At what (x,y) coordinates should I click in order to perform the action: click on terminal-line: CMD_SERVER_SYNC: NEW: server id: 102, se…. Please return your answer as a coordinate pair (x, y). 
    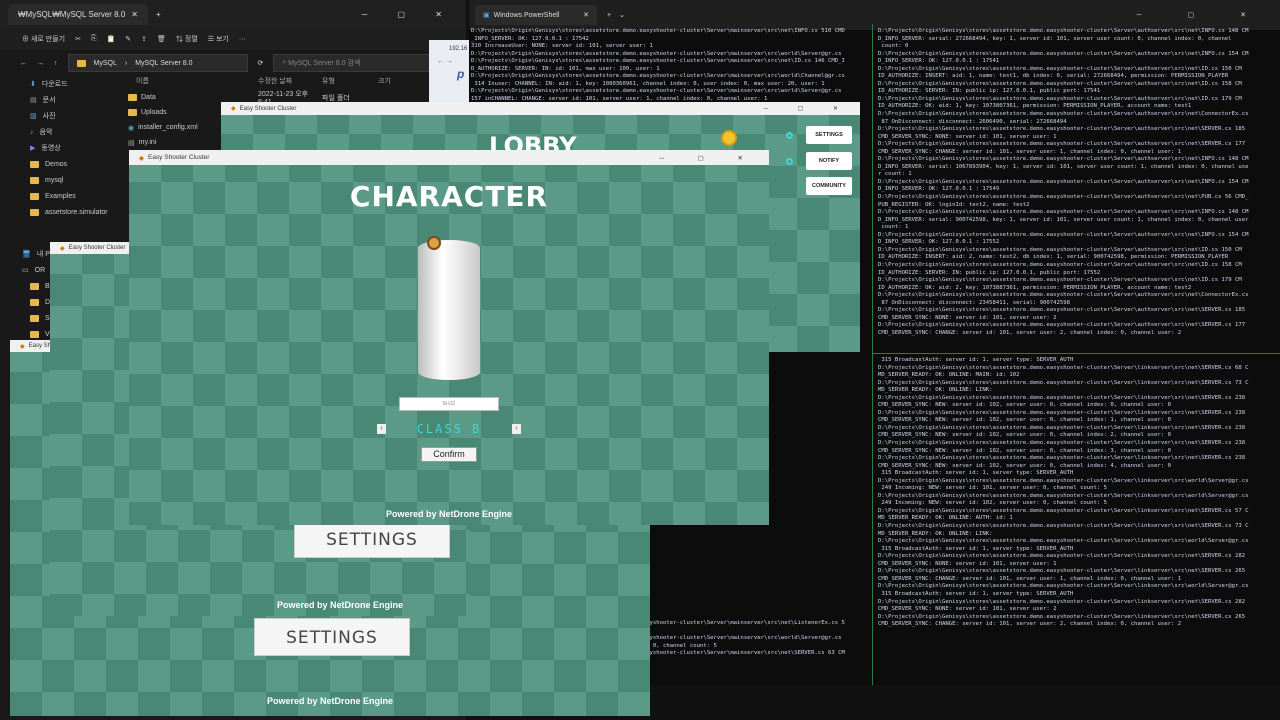
    Looking at the image, I should click on (1024, 420).